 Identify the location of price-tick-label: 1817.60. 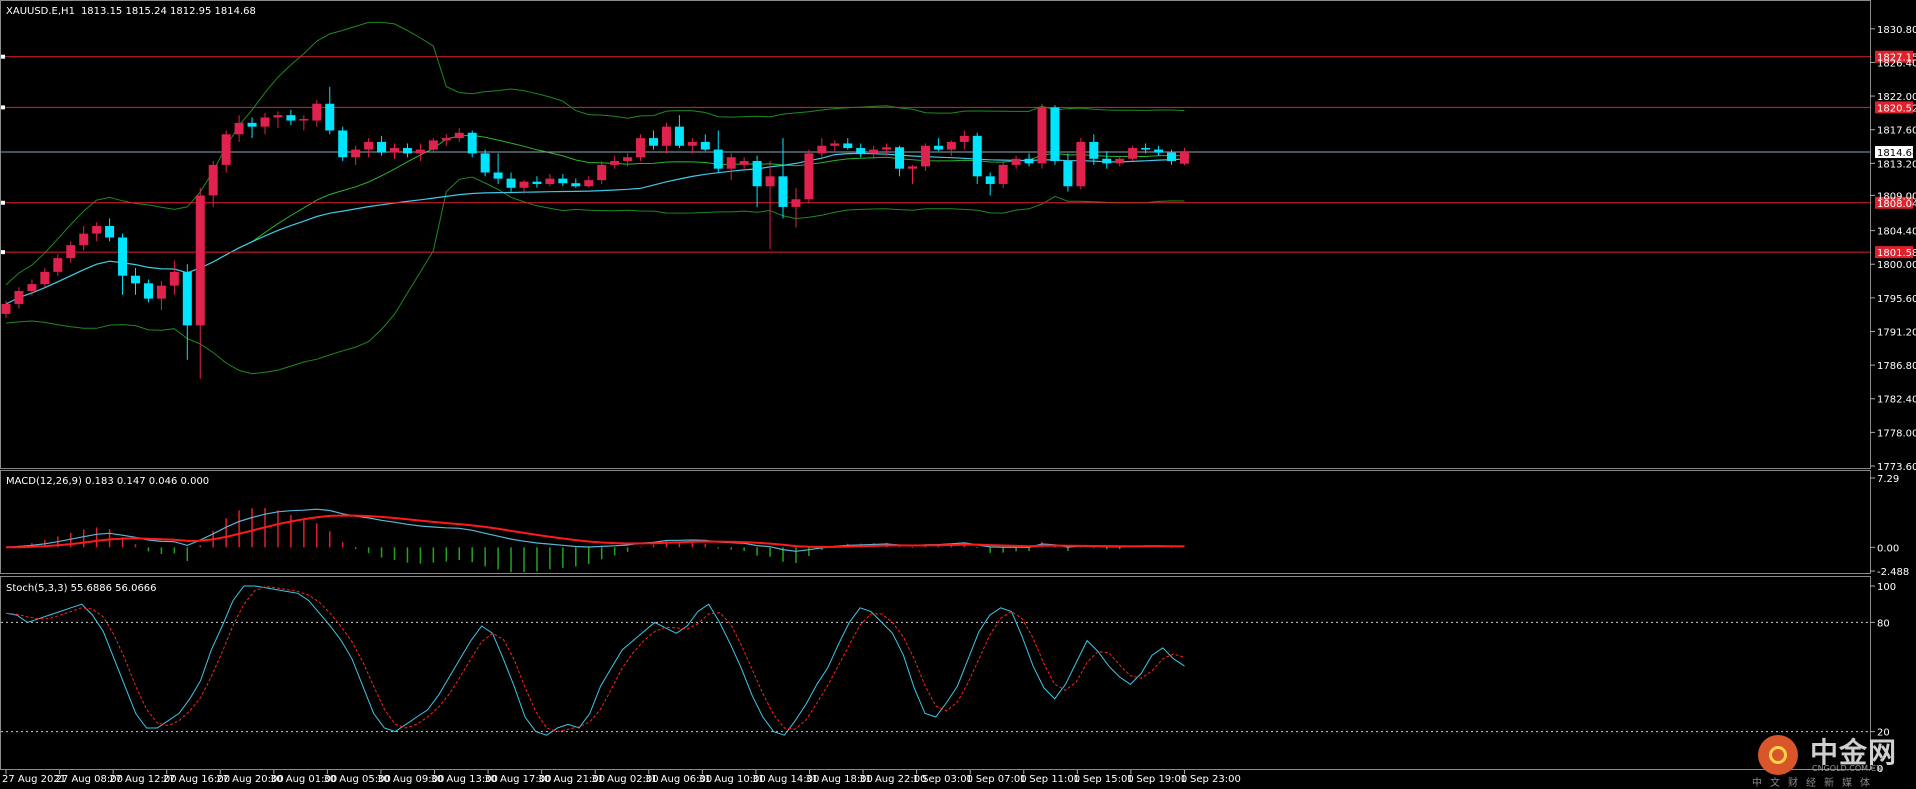
(1896, 131).